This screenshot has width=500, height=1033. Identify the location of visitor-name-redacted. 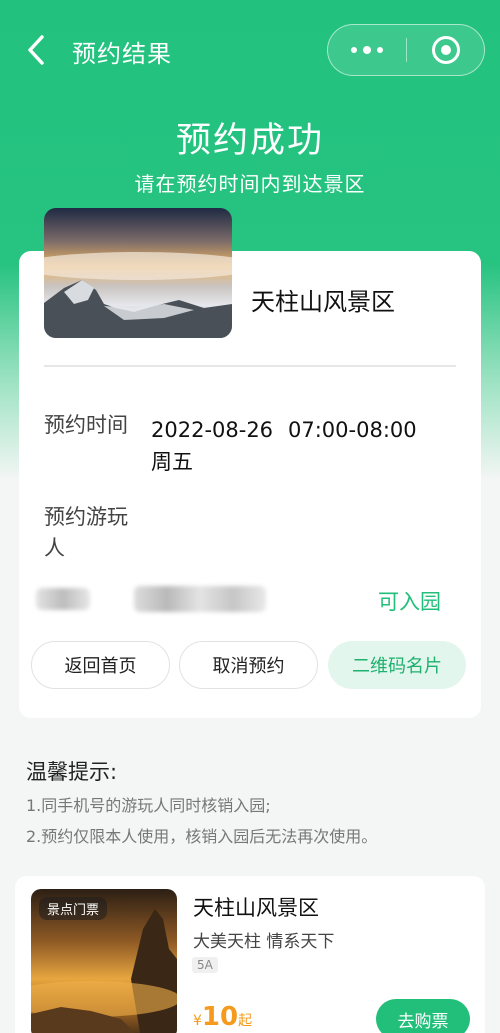
(63, 599).